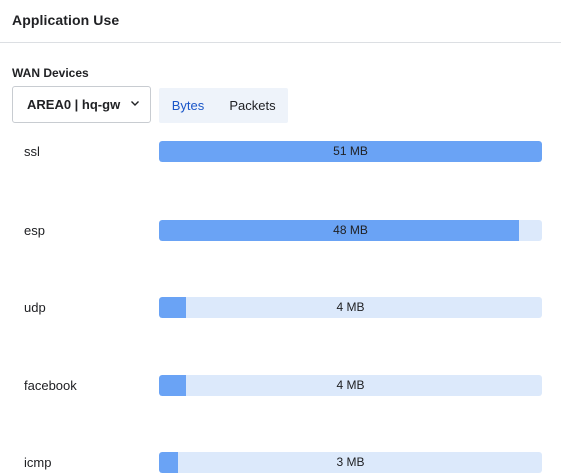  Describe the element at coordinates (188, 105) in the screenshot. I see `bytes-toggle-button: Bytes` at that location.